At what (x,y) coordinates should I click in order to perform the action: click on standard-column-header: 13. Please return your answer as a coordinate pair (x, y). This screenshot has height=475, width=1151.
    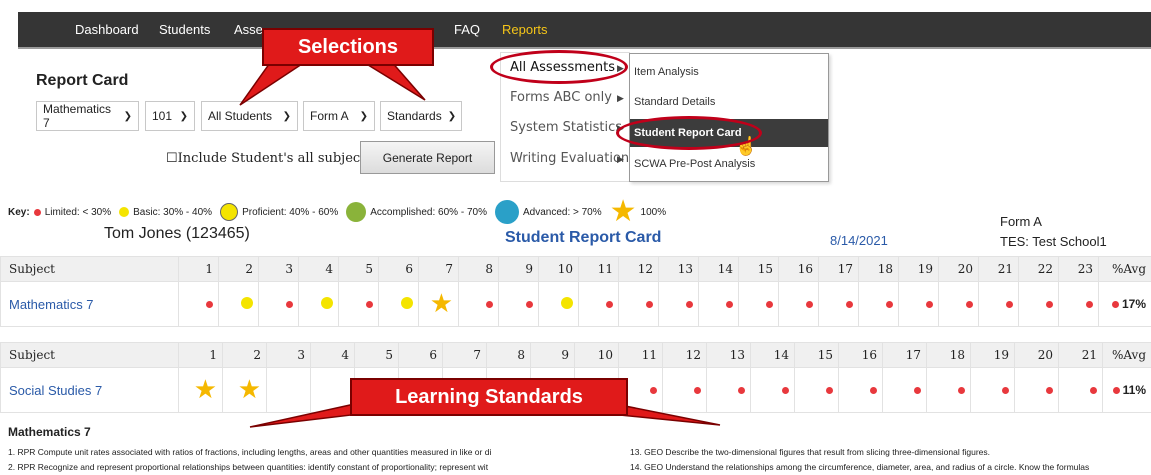
    Looking at the image, I should click on (678, 269).